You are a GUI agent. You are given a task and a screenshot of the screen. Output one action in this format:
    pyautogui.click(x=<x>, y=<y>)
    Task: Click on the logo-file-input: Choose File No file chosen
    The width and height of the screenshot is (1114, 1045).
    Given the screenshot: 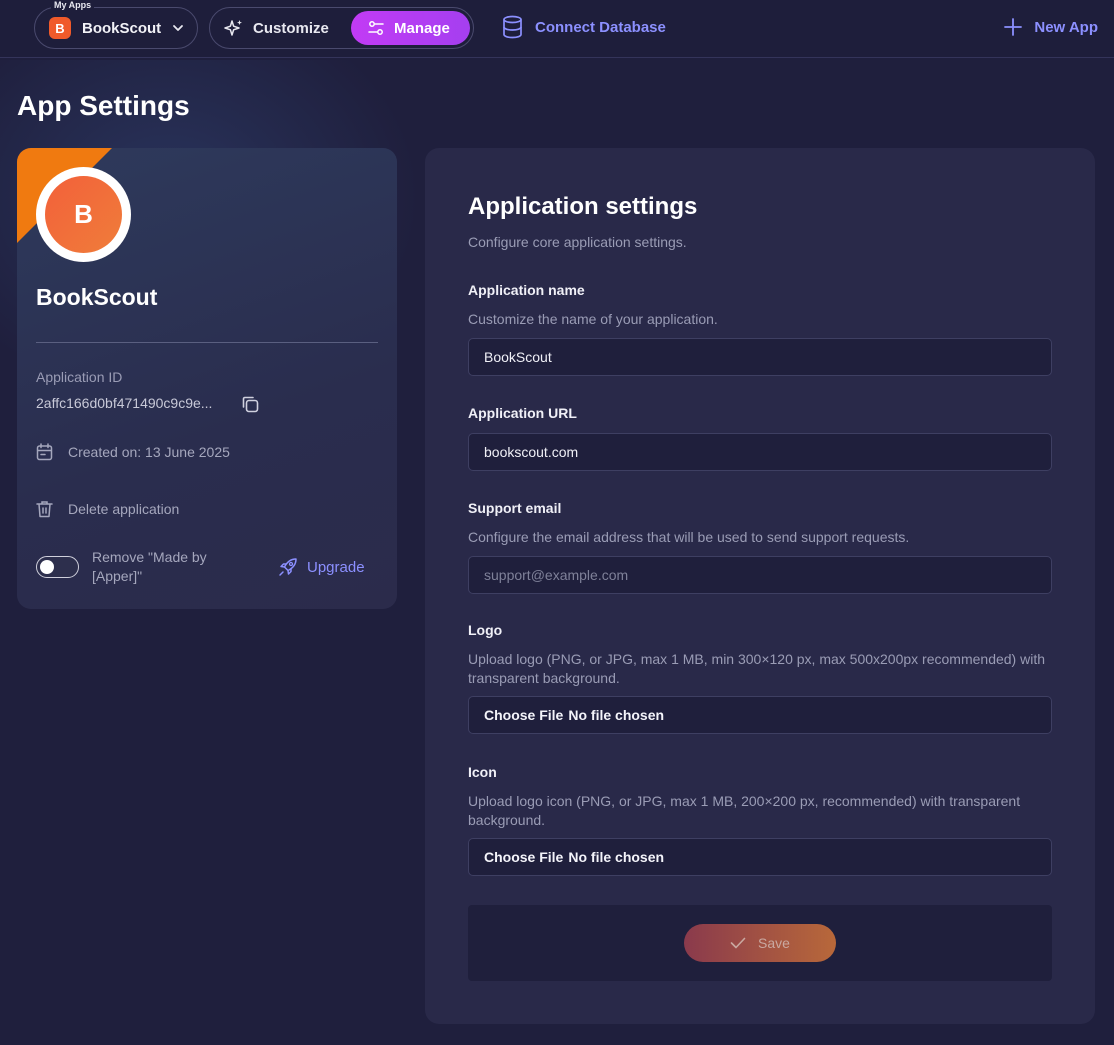 What is the action you would take?
    pyautogui.click(x=760, y=715)
    